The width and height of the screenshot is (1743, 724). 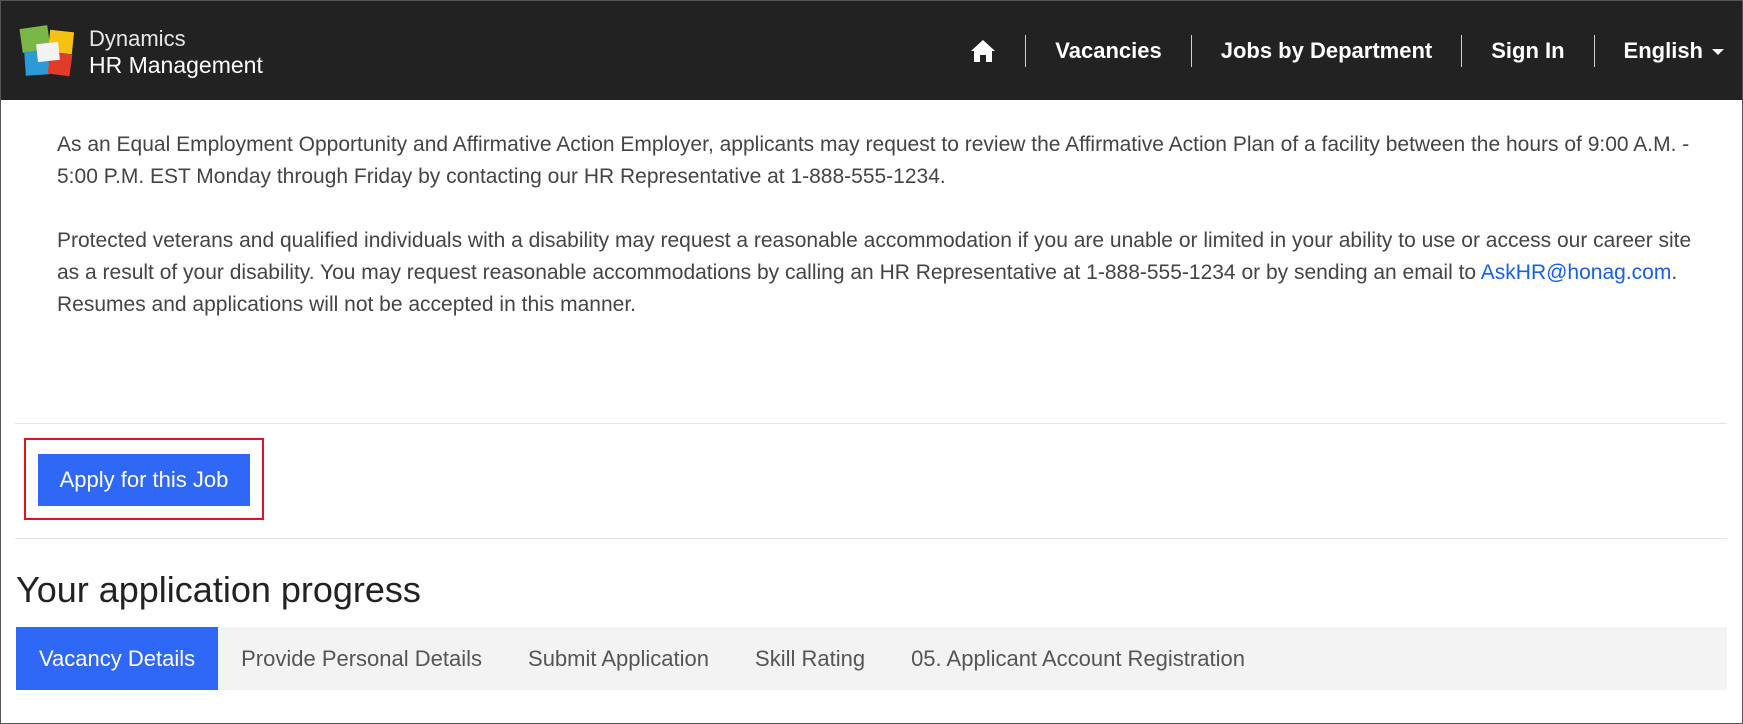 What do you see at coordinates (1108, 50) in the screenshot?
I see `nav-vacancies: Vacancies` at bounding box center [1108, 50].